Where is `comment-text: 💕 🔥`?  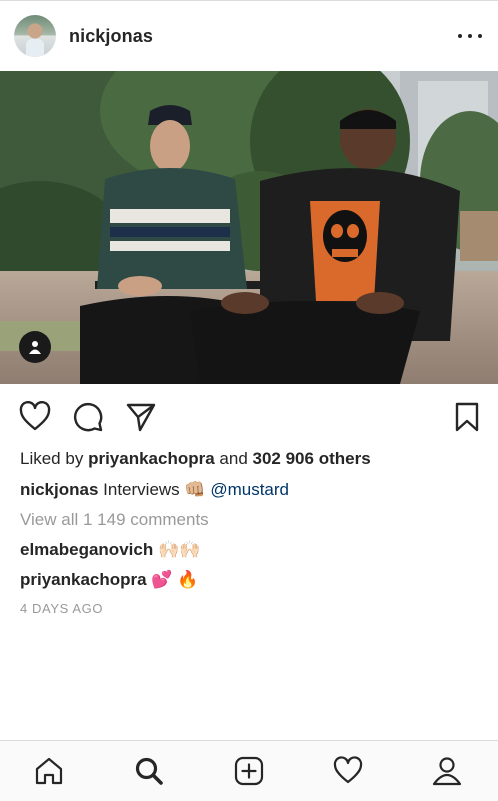 comment-text: 💕 🔥 is located at coordinates (175, 579).